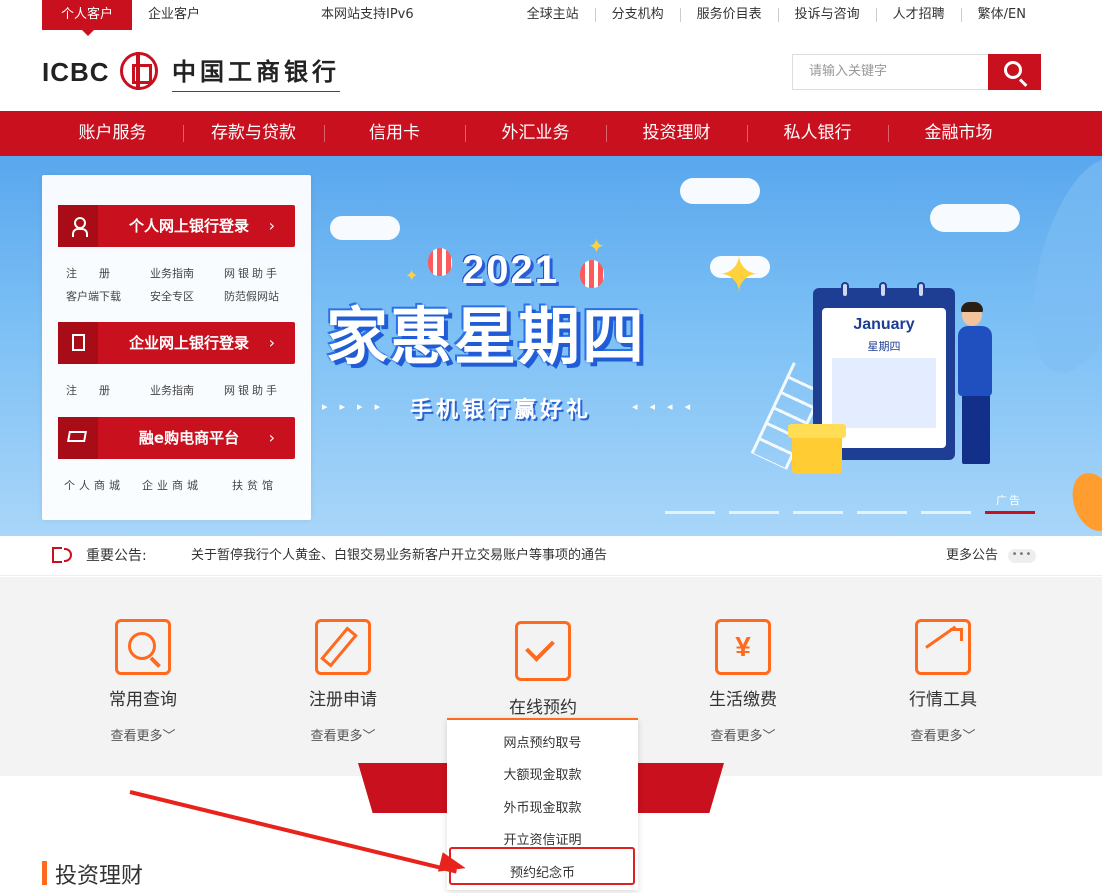  What do you see at coordinates (172, 390) in the screenshot?
I see `link-corp-business-guide: 业务指南` at bounding box center [172, 390].